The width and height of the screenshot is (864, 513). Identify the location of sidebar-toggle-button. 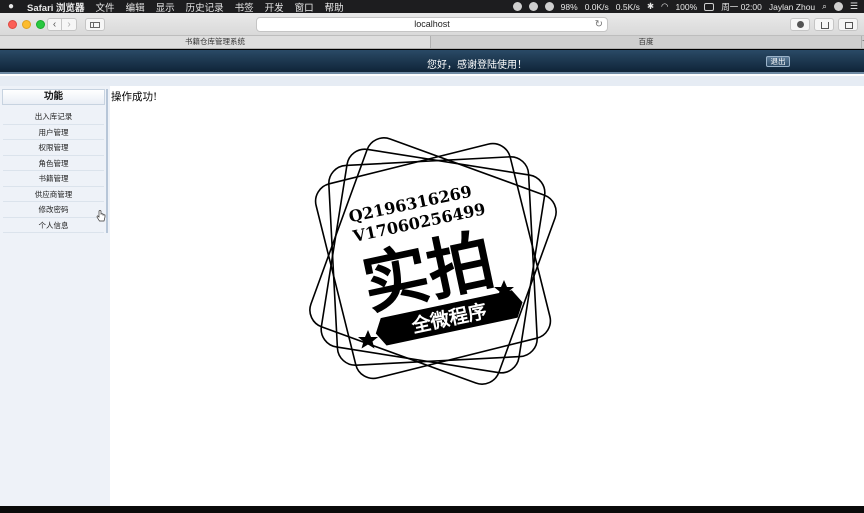
(95, 24).